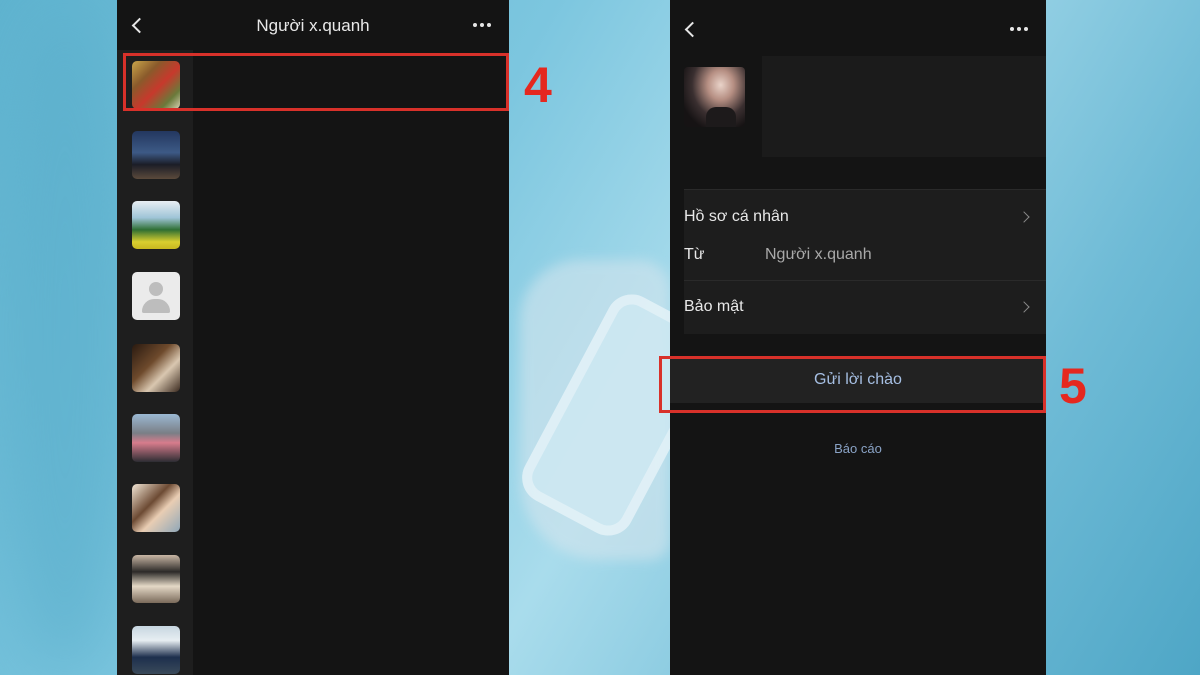  I want to click on row-divider, so click(865, 280).